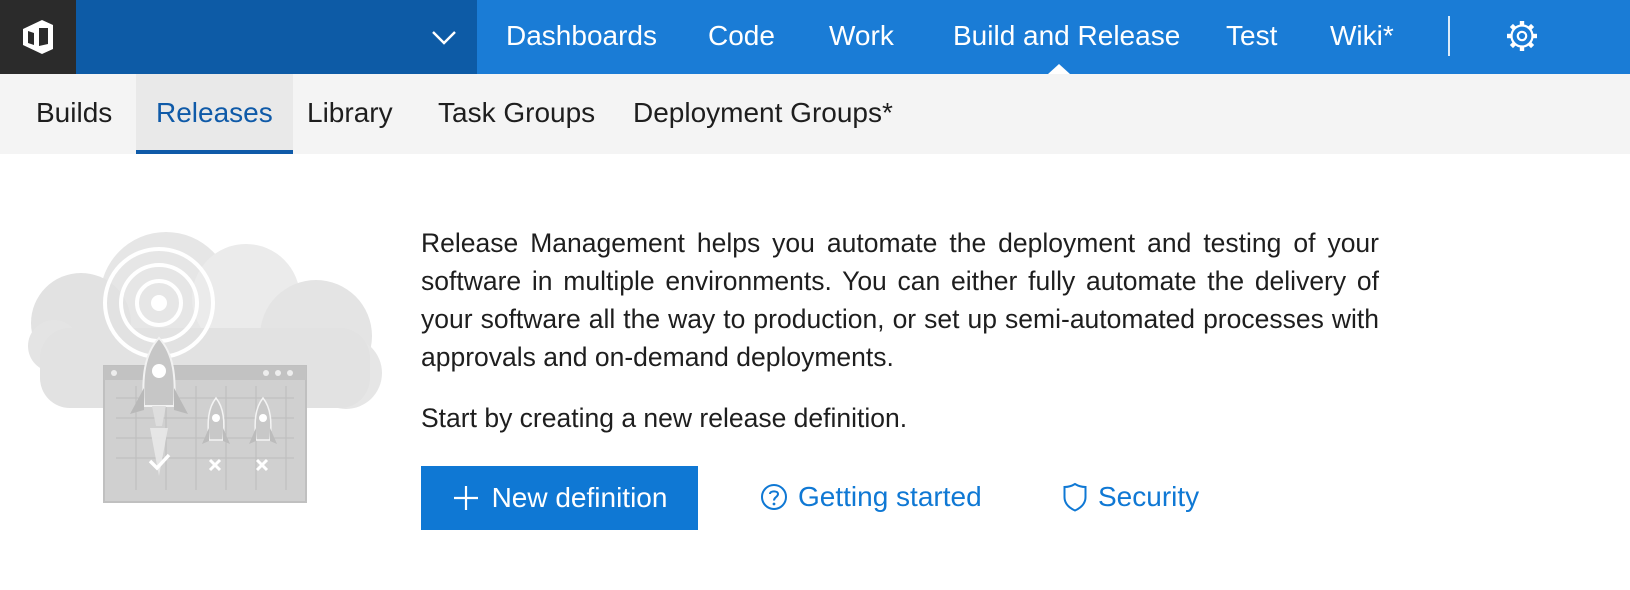 The image size is (1630, 590). Describe the element at coordinates (579, 497) in the screenshot. I see `new-definition-label: New definition` at that location.